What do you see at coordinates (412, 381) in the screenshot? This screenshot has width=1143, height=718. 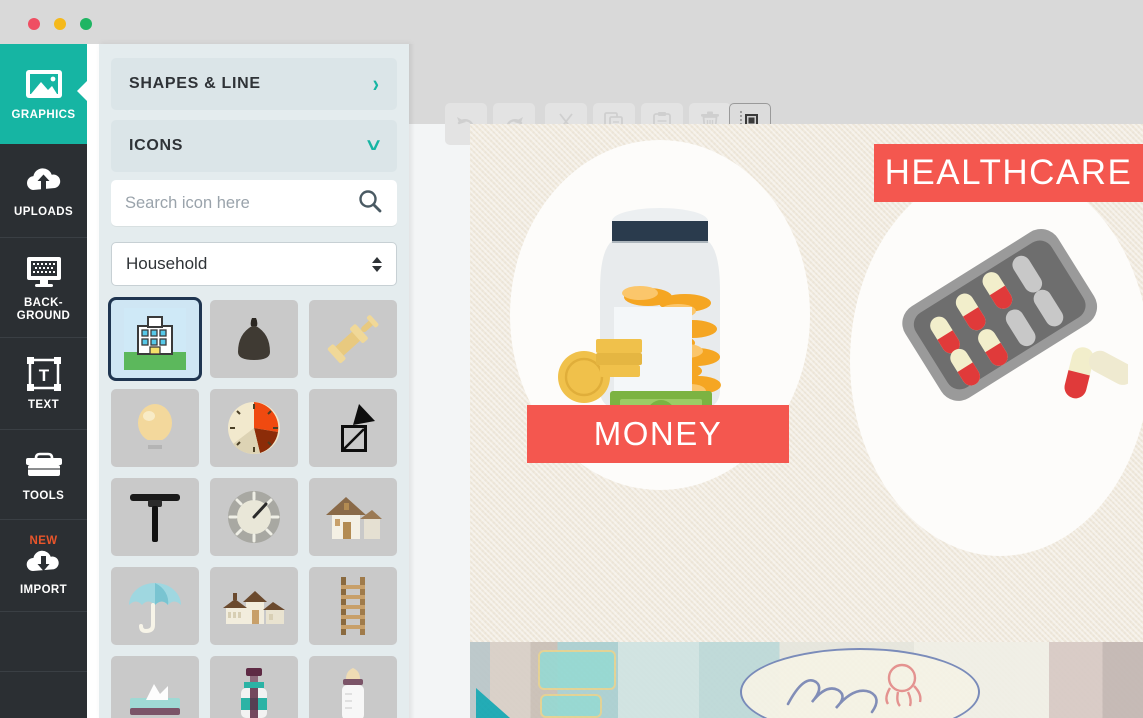 I see `panel-edge-shadow` at bounding box center [412, 381].